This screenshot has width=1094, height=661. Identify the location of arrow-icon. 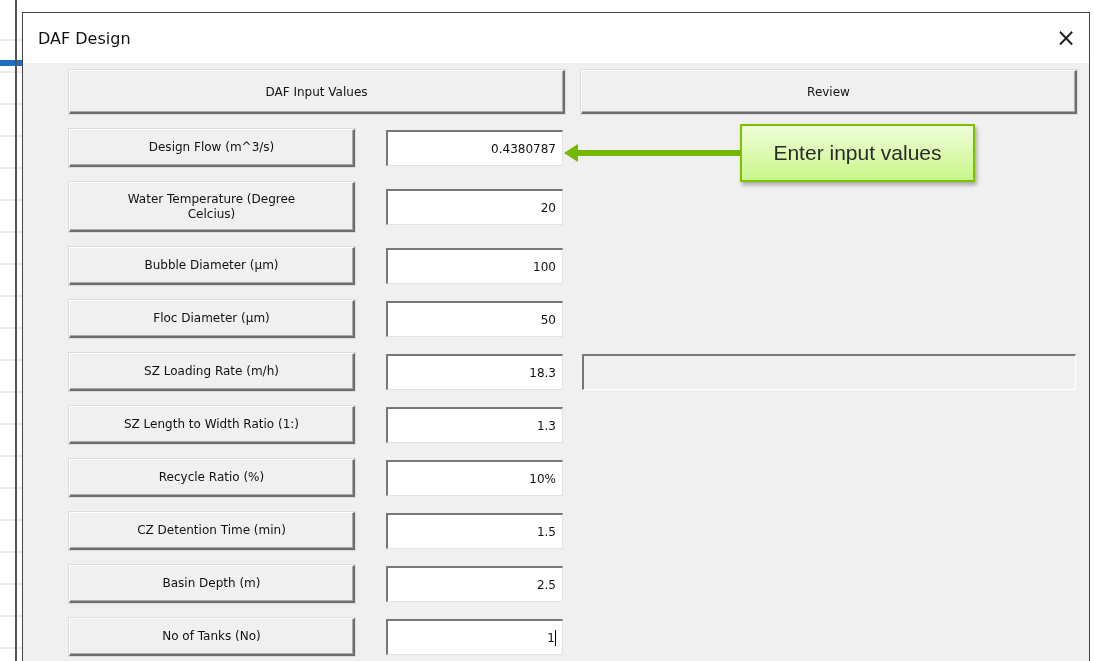
(652, 153).